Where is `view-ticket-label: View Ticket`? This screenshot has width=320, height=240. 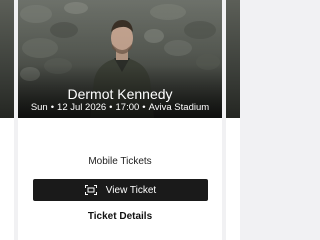 view-ticket-label: View Ticket is located at coordinates (131, 190).